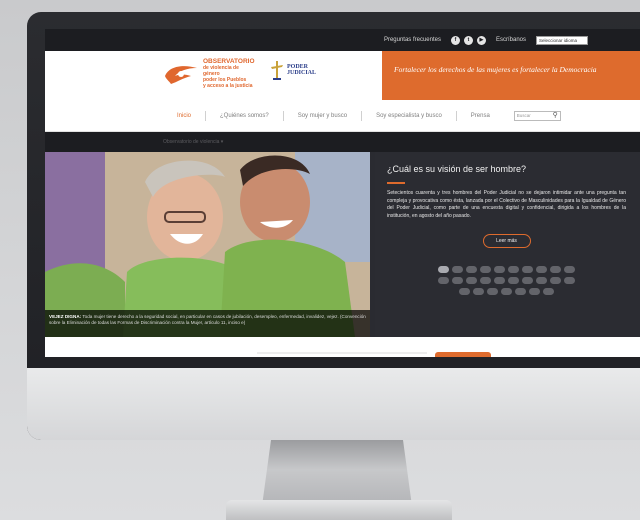  I want to click on search-input: Buscar, so click(524, 115).